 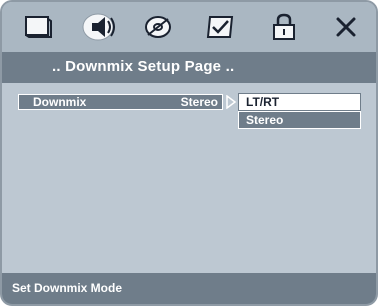 What do you see at coordinates (120, 102) in the screenshot?
I see `downmix-setting-row: Downmix Stereo` at bounding box center [120, 102].